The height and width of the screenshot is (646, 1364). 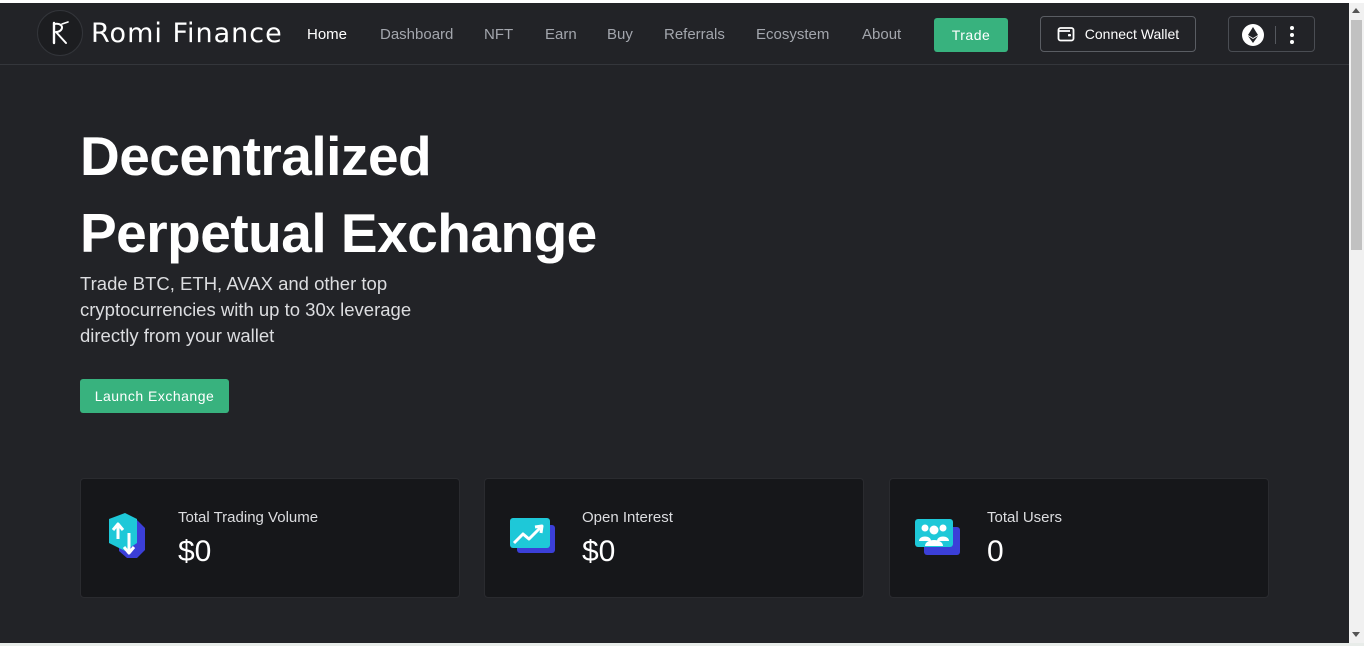 I want to click on connect-wallet-button: Connect Wallet, so click(x=1118, y=34).